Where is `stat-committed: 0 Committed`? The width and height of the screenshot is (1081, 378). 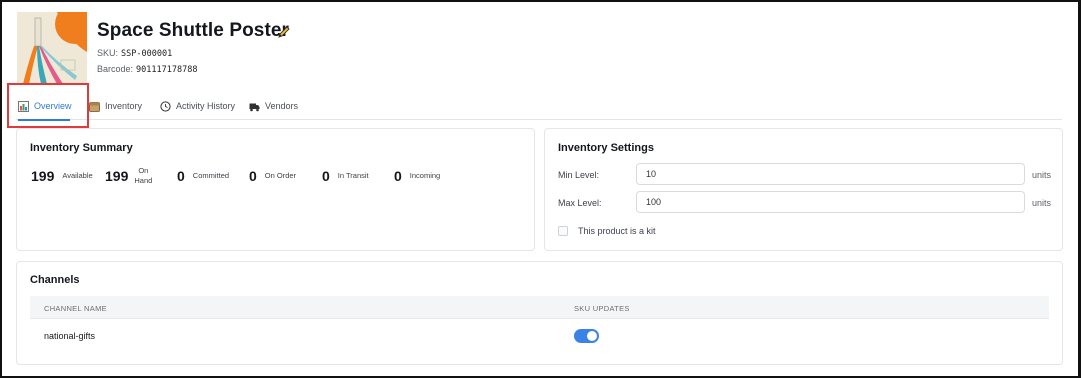 stat-committed: 0 Committed is located at coordinates (203, 176).